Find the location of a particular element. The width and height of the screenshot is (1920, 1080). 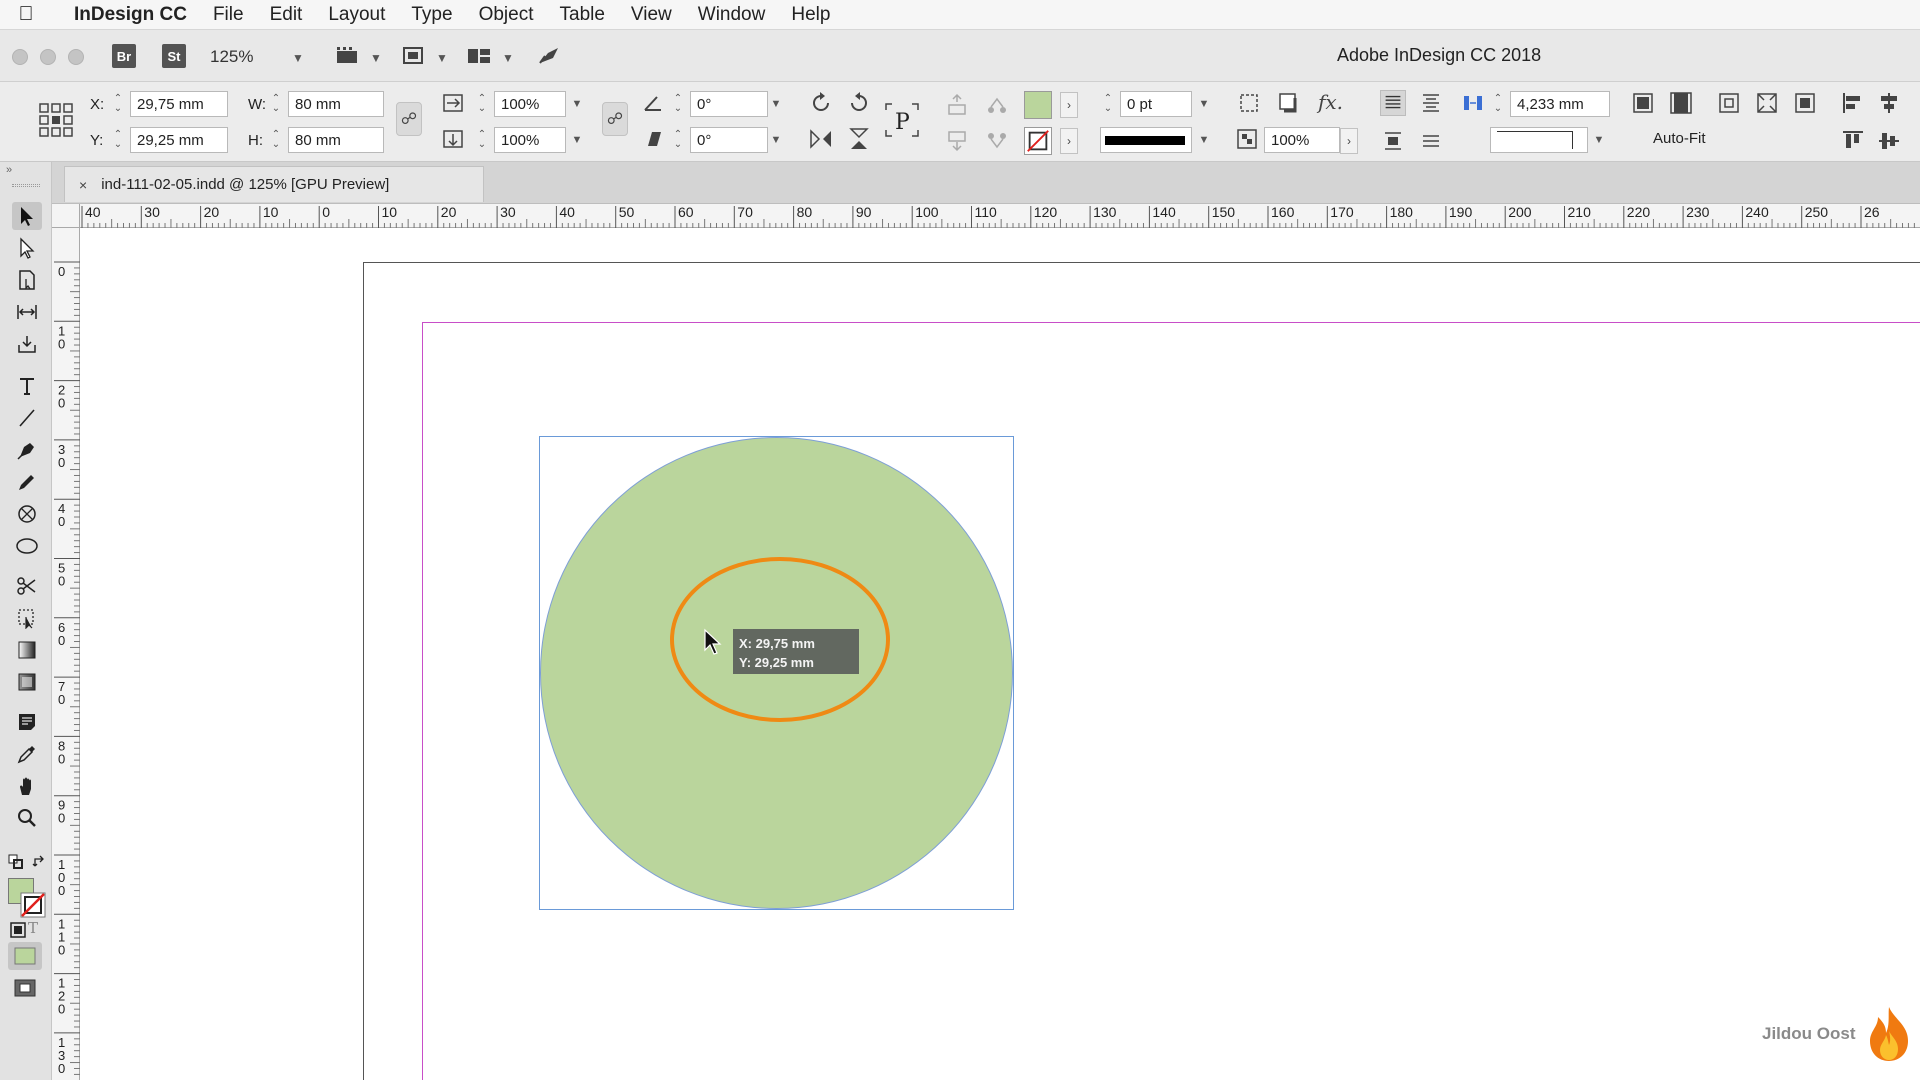

menu-layout: Layout is located at coordinates (356, 15).